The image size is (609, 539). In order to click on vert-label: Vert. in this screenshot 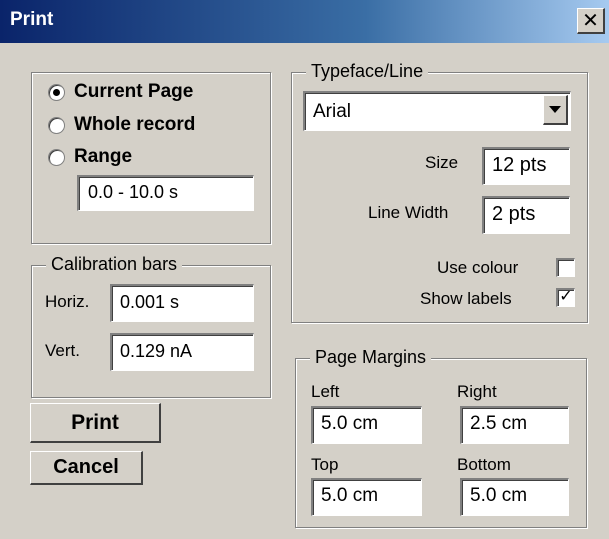, I will do `click(62, 350)`.